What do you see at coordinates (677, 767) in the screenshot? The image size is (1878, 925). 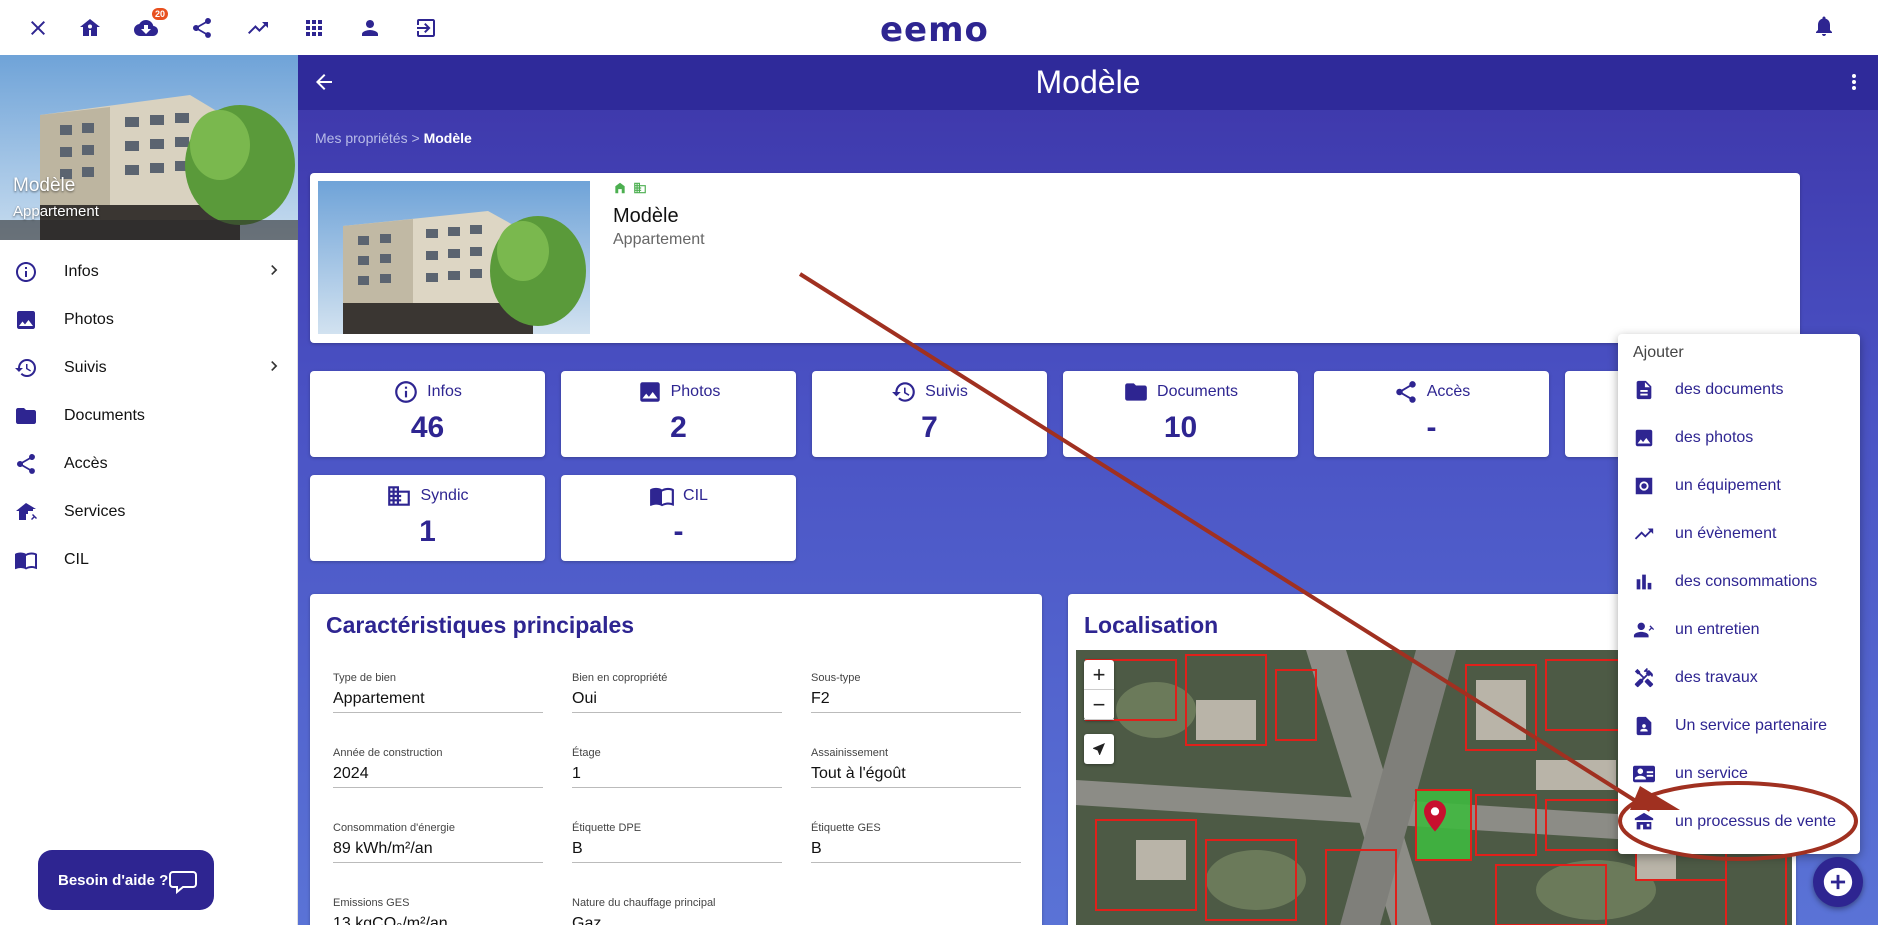 I see `field-etage: Étage 1` at bounding box center [677, 767].